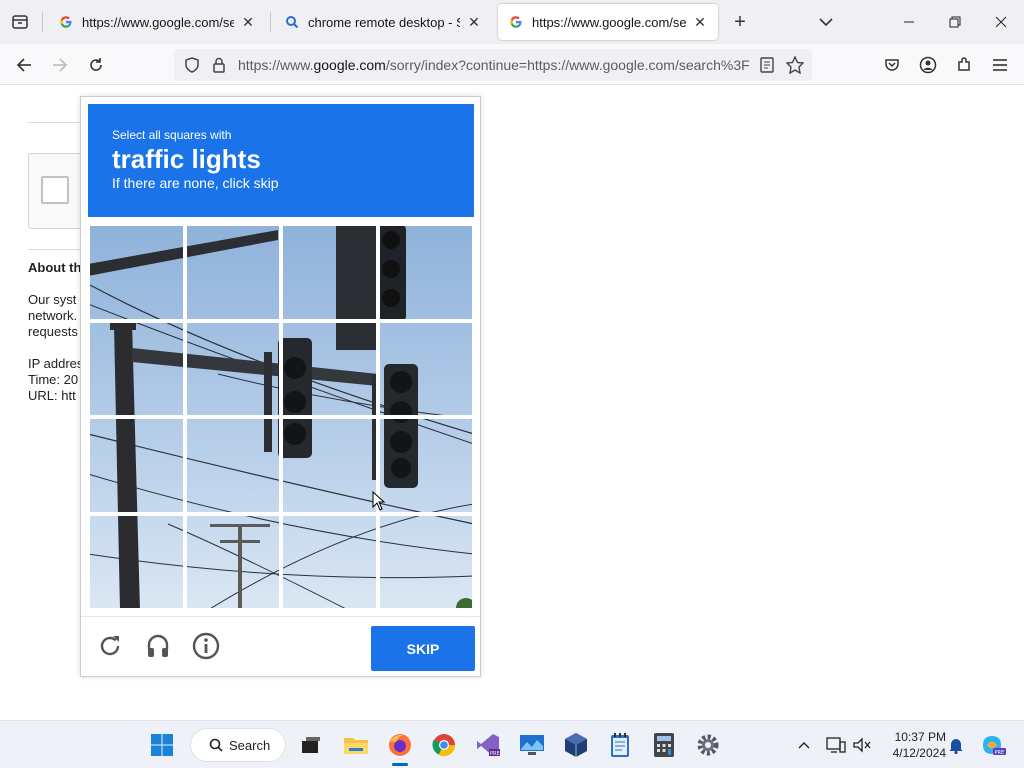 The height and width of the screenshot is (768, 1024). What do you see at coordinates (425, 561) in the screenshot?
I see `grid-tile-r4c4` at bounding box center [425, 561].